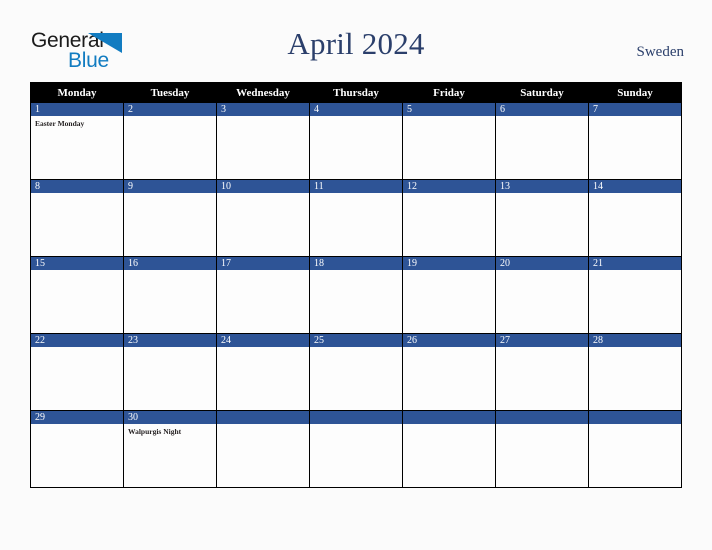  What do you see at coordinates (170, 372) in the screenshot?
I see `calendar-day-cell: 23` at bounding box center [170, 372].